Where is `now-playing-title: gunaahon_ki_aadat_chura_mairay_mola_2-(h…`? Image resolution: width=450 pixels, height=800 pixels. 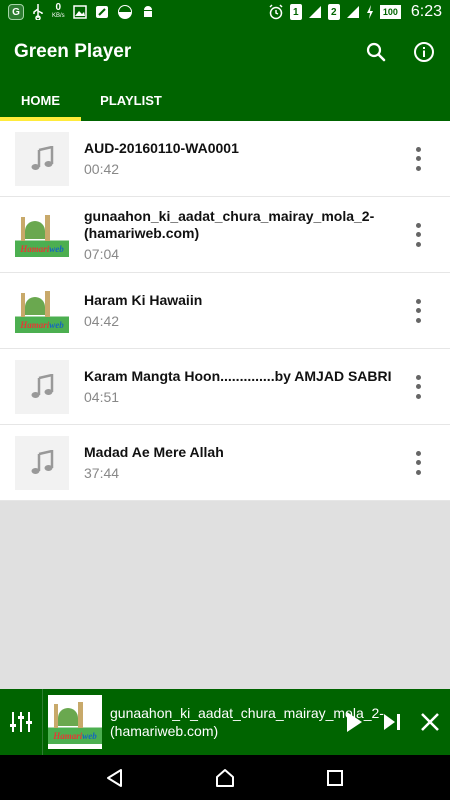
now-playing-title: gunaahon_ki_aadat_chura_mairay_mola_2-(h… is located at coordinates (247, 722).